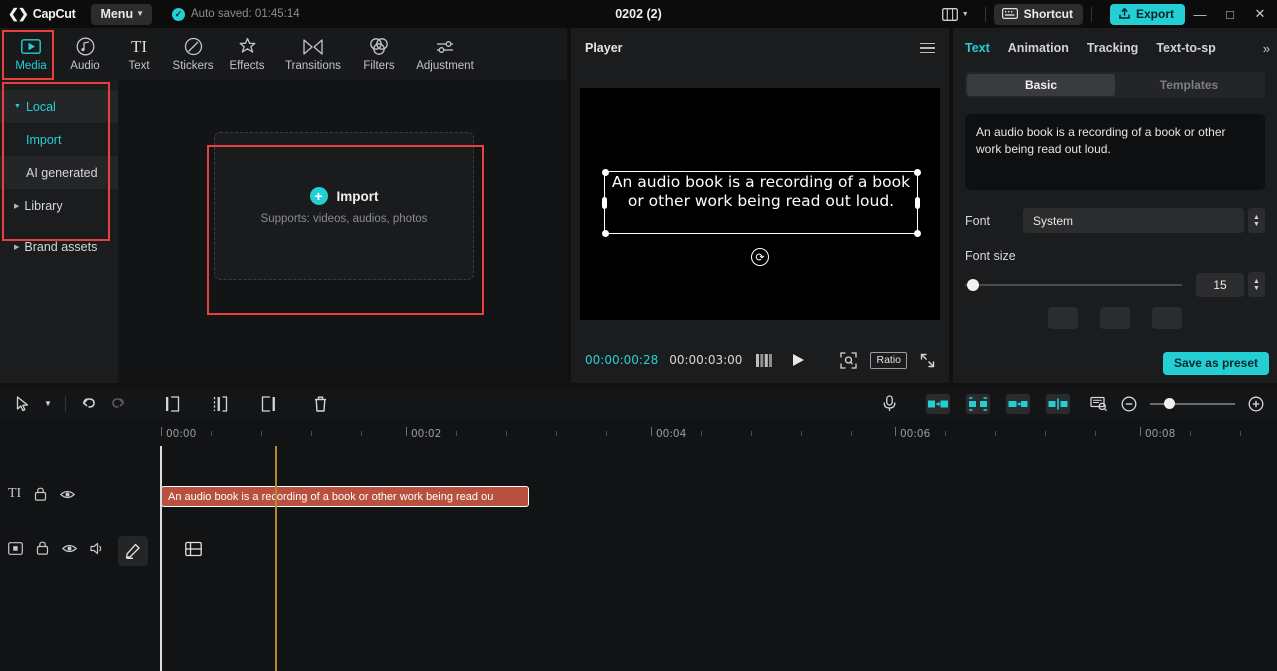 The width and height of the screenshot is (1277, 671). Describe the element at coordinates (798, 360) in the screenshot. I see `play-button` at that location.